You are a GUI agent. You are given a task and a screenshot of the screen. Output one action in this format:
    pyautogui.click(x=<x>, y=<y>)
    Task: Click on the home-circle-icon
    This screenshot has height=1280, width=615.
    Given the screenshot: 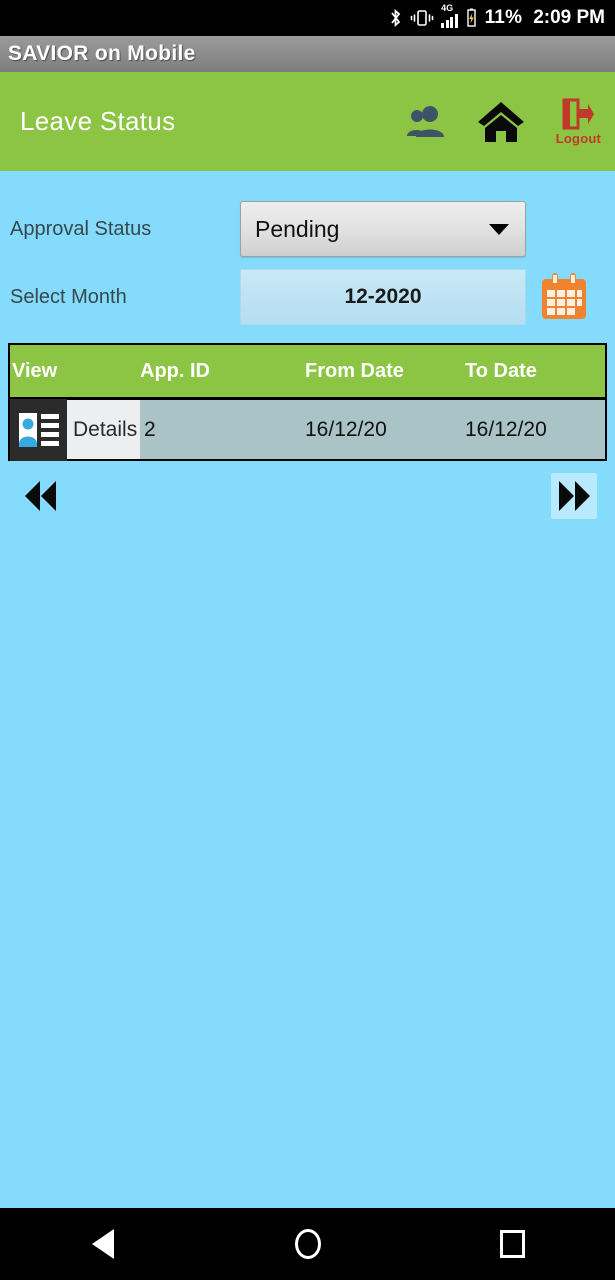 What is the action you would take?
    pyautogui.click(x=308, y=1244)
    